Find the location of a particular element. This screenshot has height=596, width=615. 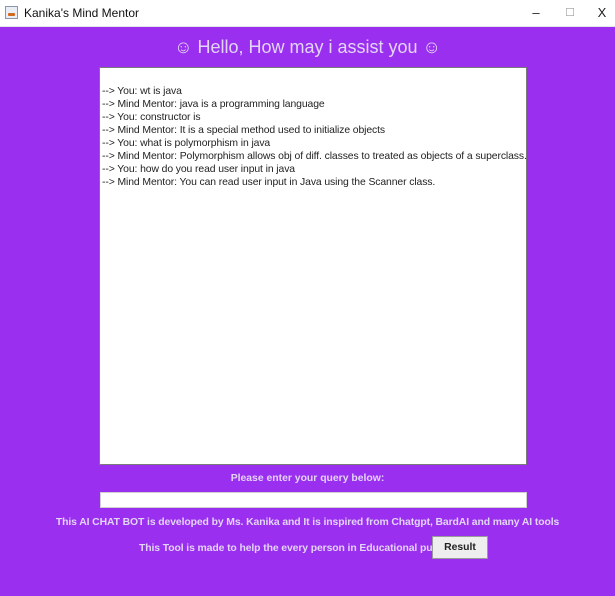

java-cup-icon is located at coordinates (11, 12).